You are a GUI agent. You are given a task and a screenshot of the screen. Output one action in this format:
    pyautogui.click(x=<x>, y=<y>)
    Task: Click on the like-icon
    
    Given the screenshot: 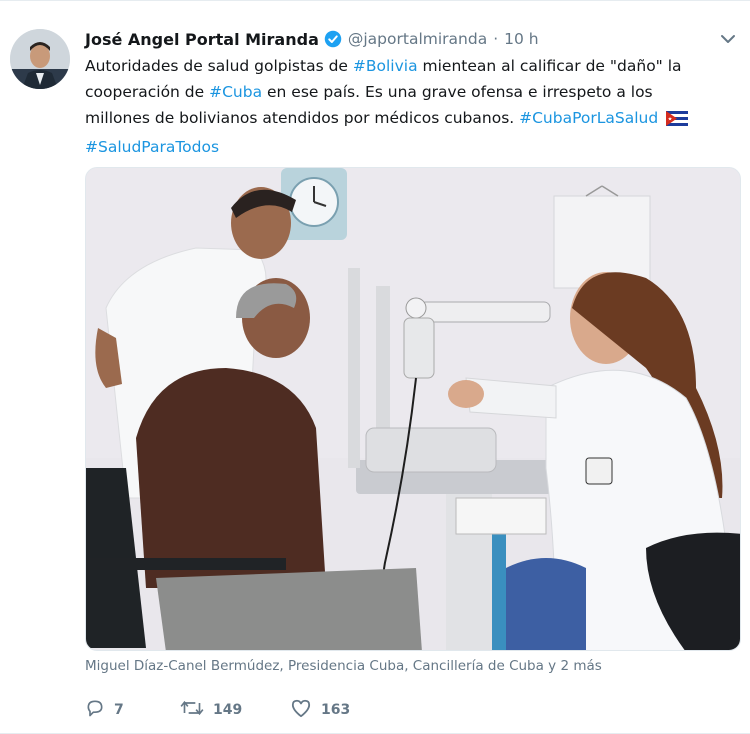 What is the action you would take?
    pyautogui.click(x=301, y=710)
    